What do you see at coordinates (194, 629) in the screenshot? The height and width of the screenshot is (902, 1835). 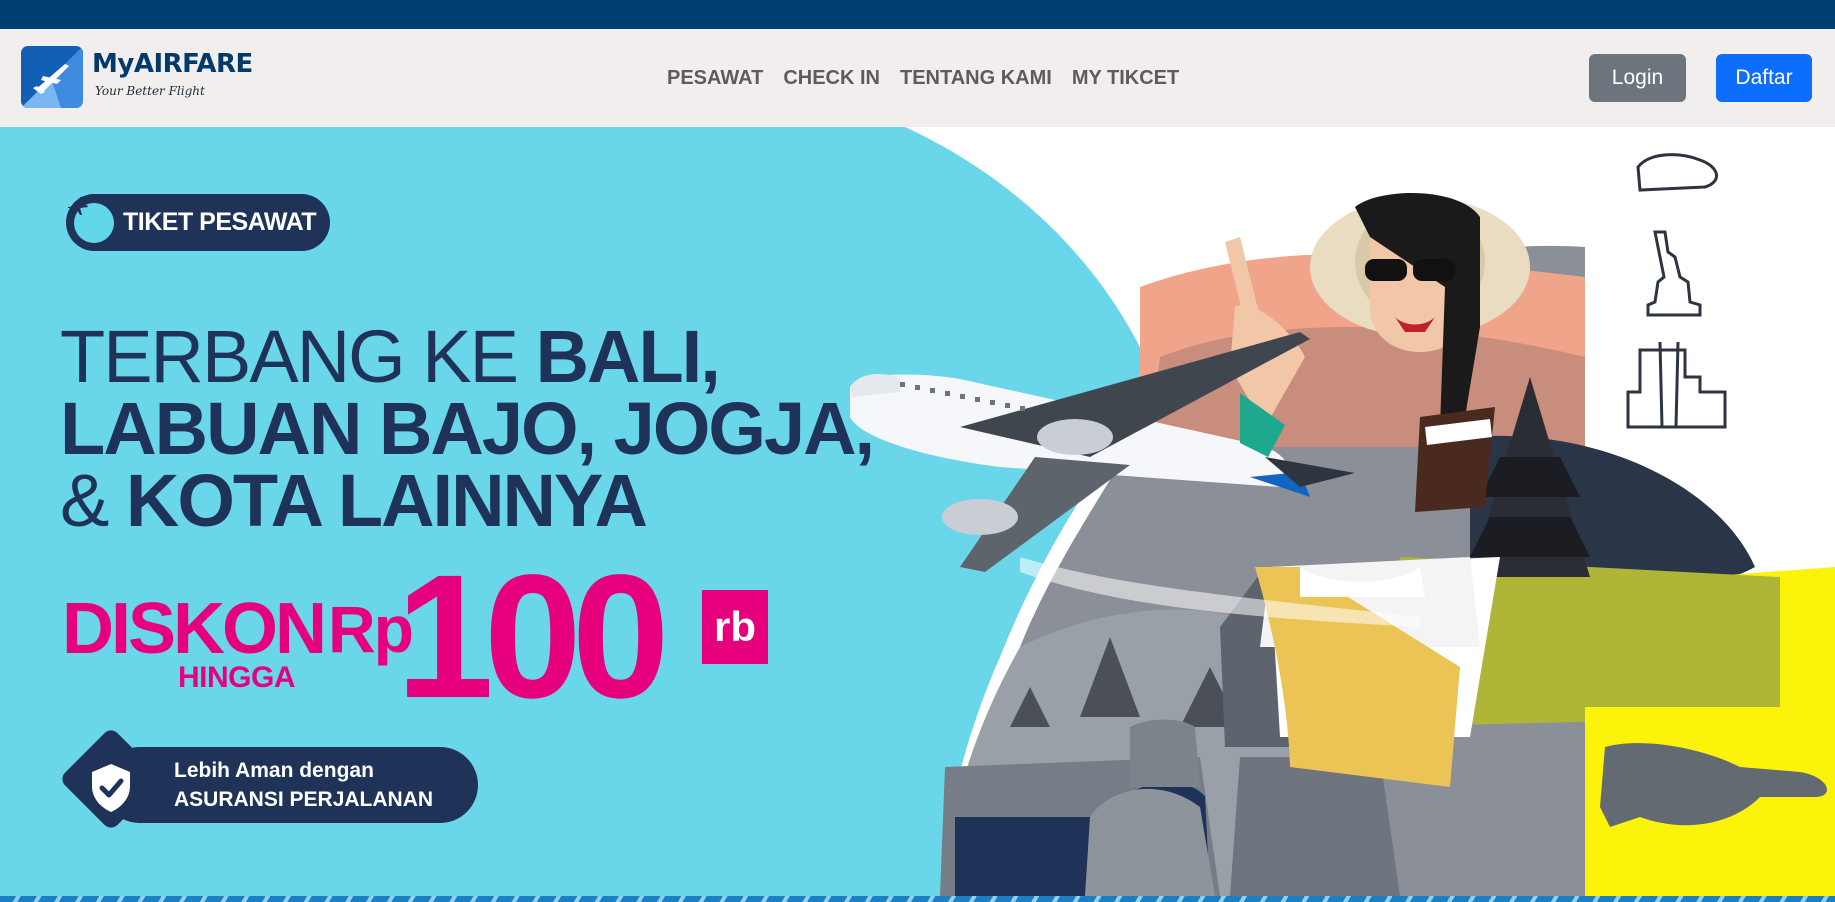 I see `promo-prefix: DISKON` at bounding box center [194, 629].